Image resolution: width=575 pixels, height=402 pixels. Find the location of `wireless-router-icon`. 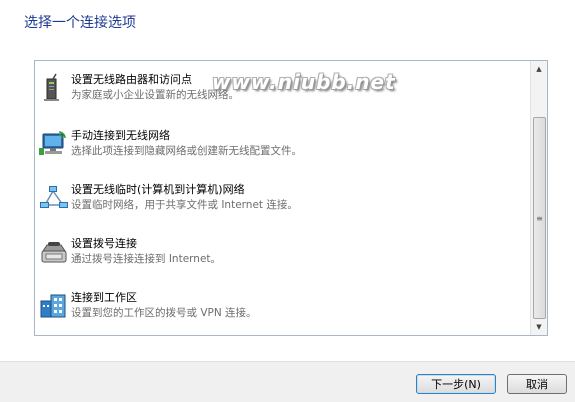

wireless-router-icon is located at coordinates (51, 87).